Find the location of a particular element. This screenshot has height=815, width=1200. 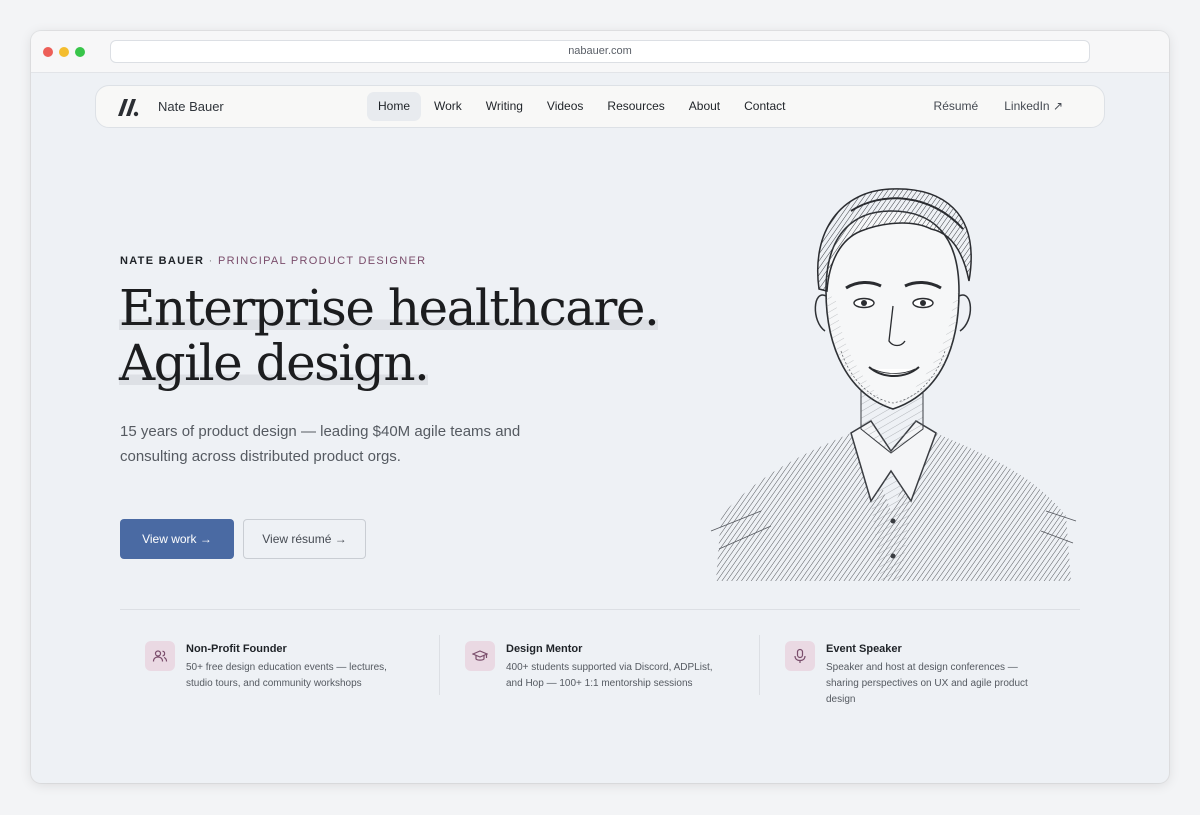

headline-line-2: Agile design. is located at coordinates (274, 363).